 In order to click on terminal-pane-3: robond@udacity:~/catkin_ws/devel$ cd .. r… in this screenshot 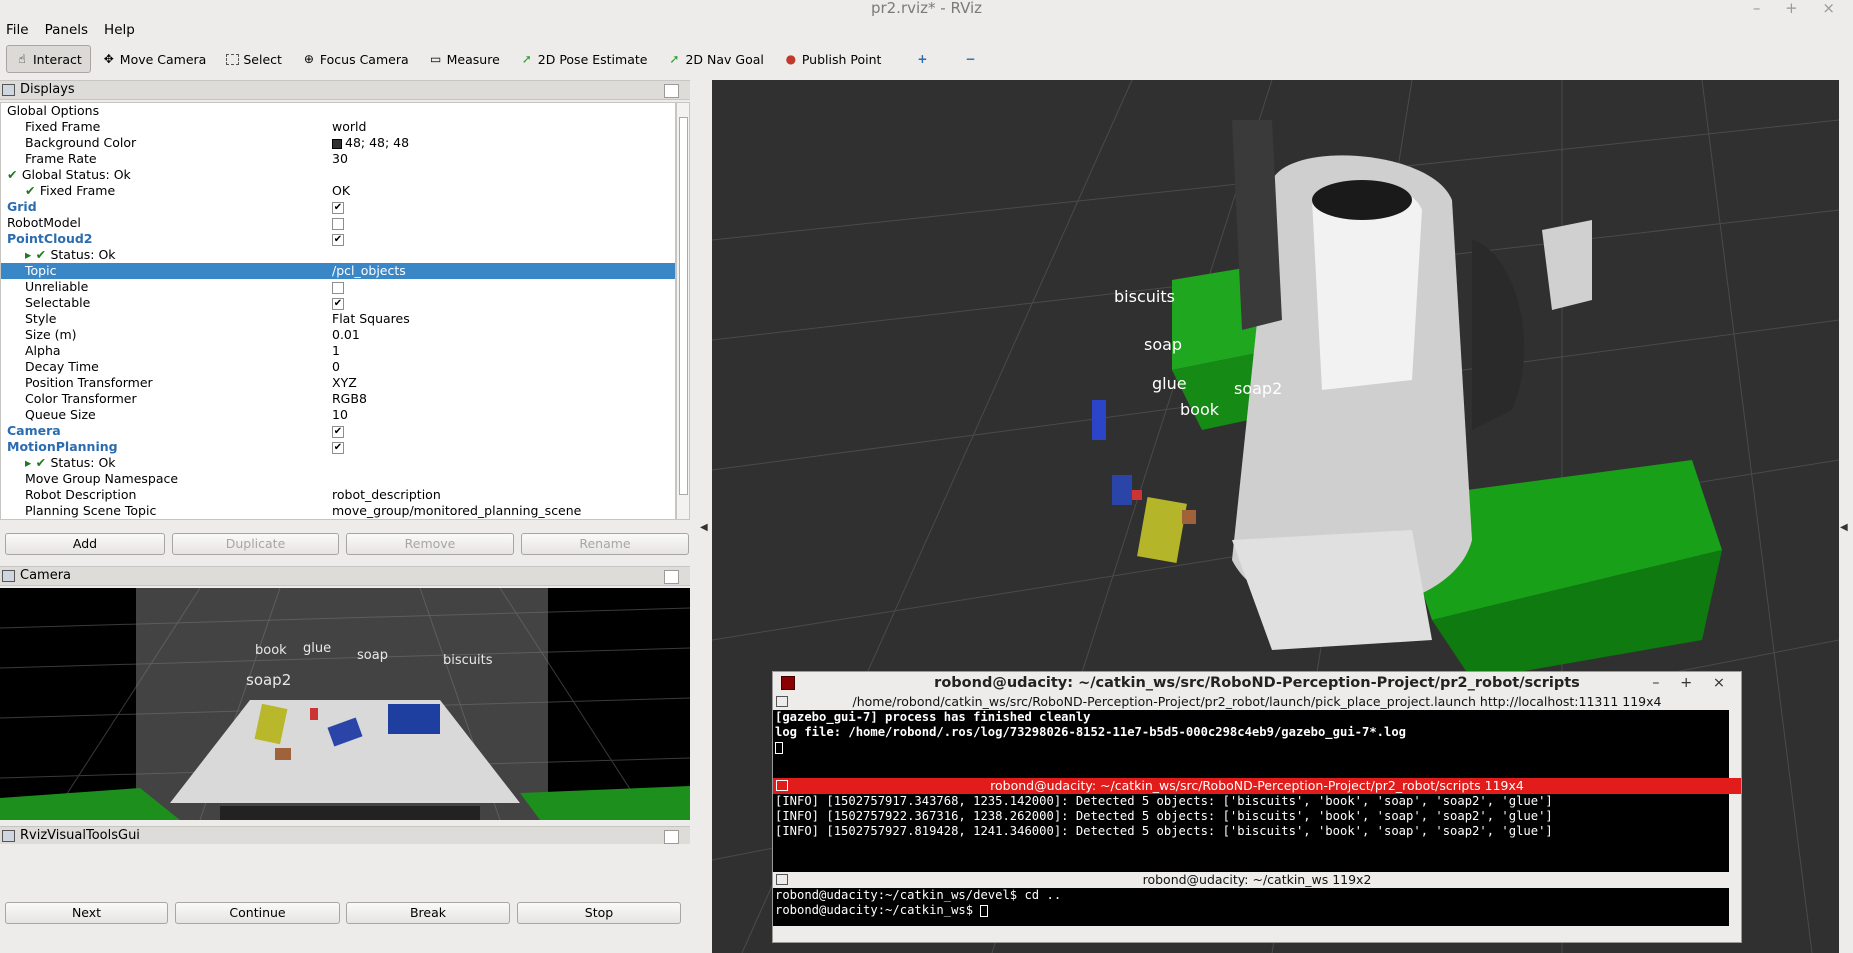, I will do `click(1257, 907)`.